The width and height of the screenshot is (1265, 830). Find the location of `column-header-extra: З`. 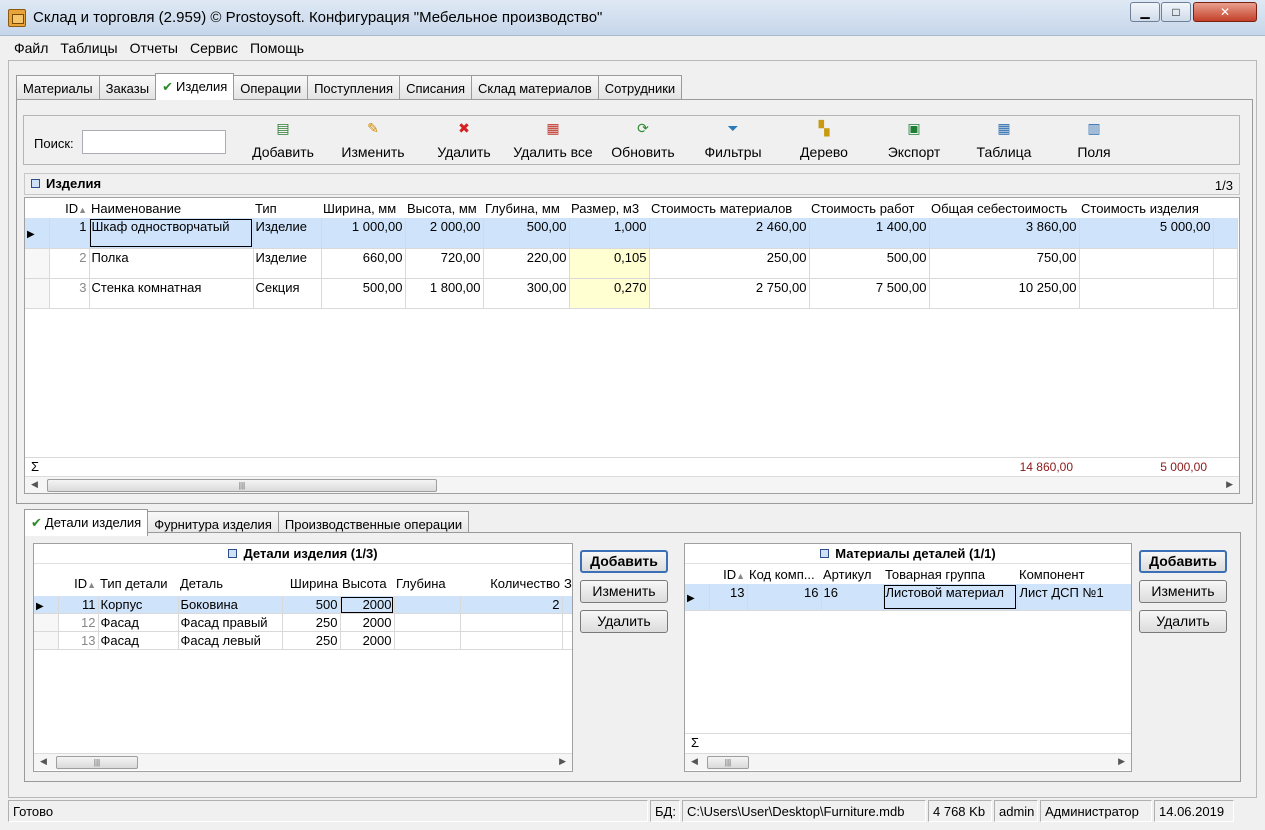

column-header-extra: З is located at coordinates (567, 583).